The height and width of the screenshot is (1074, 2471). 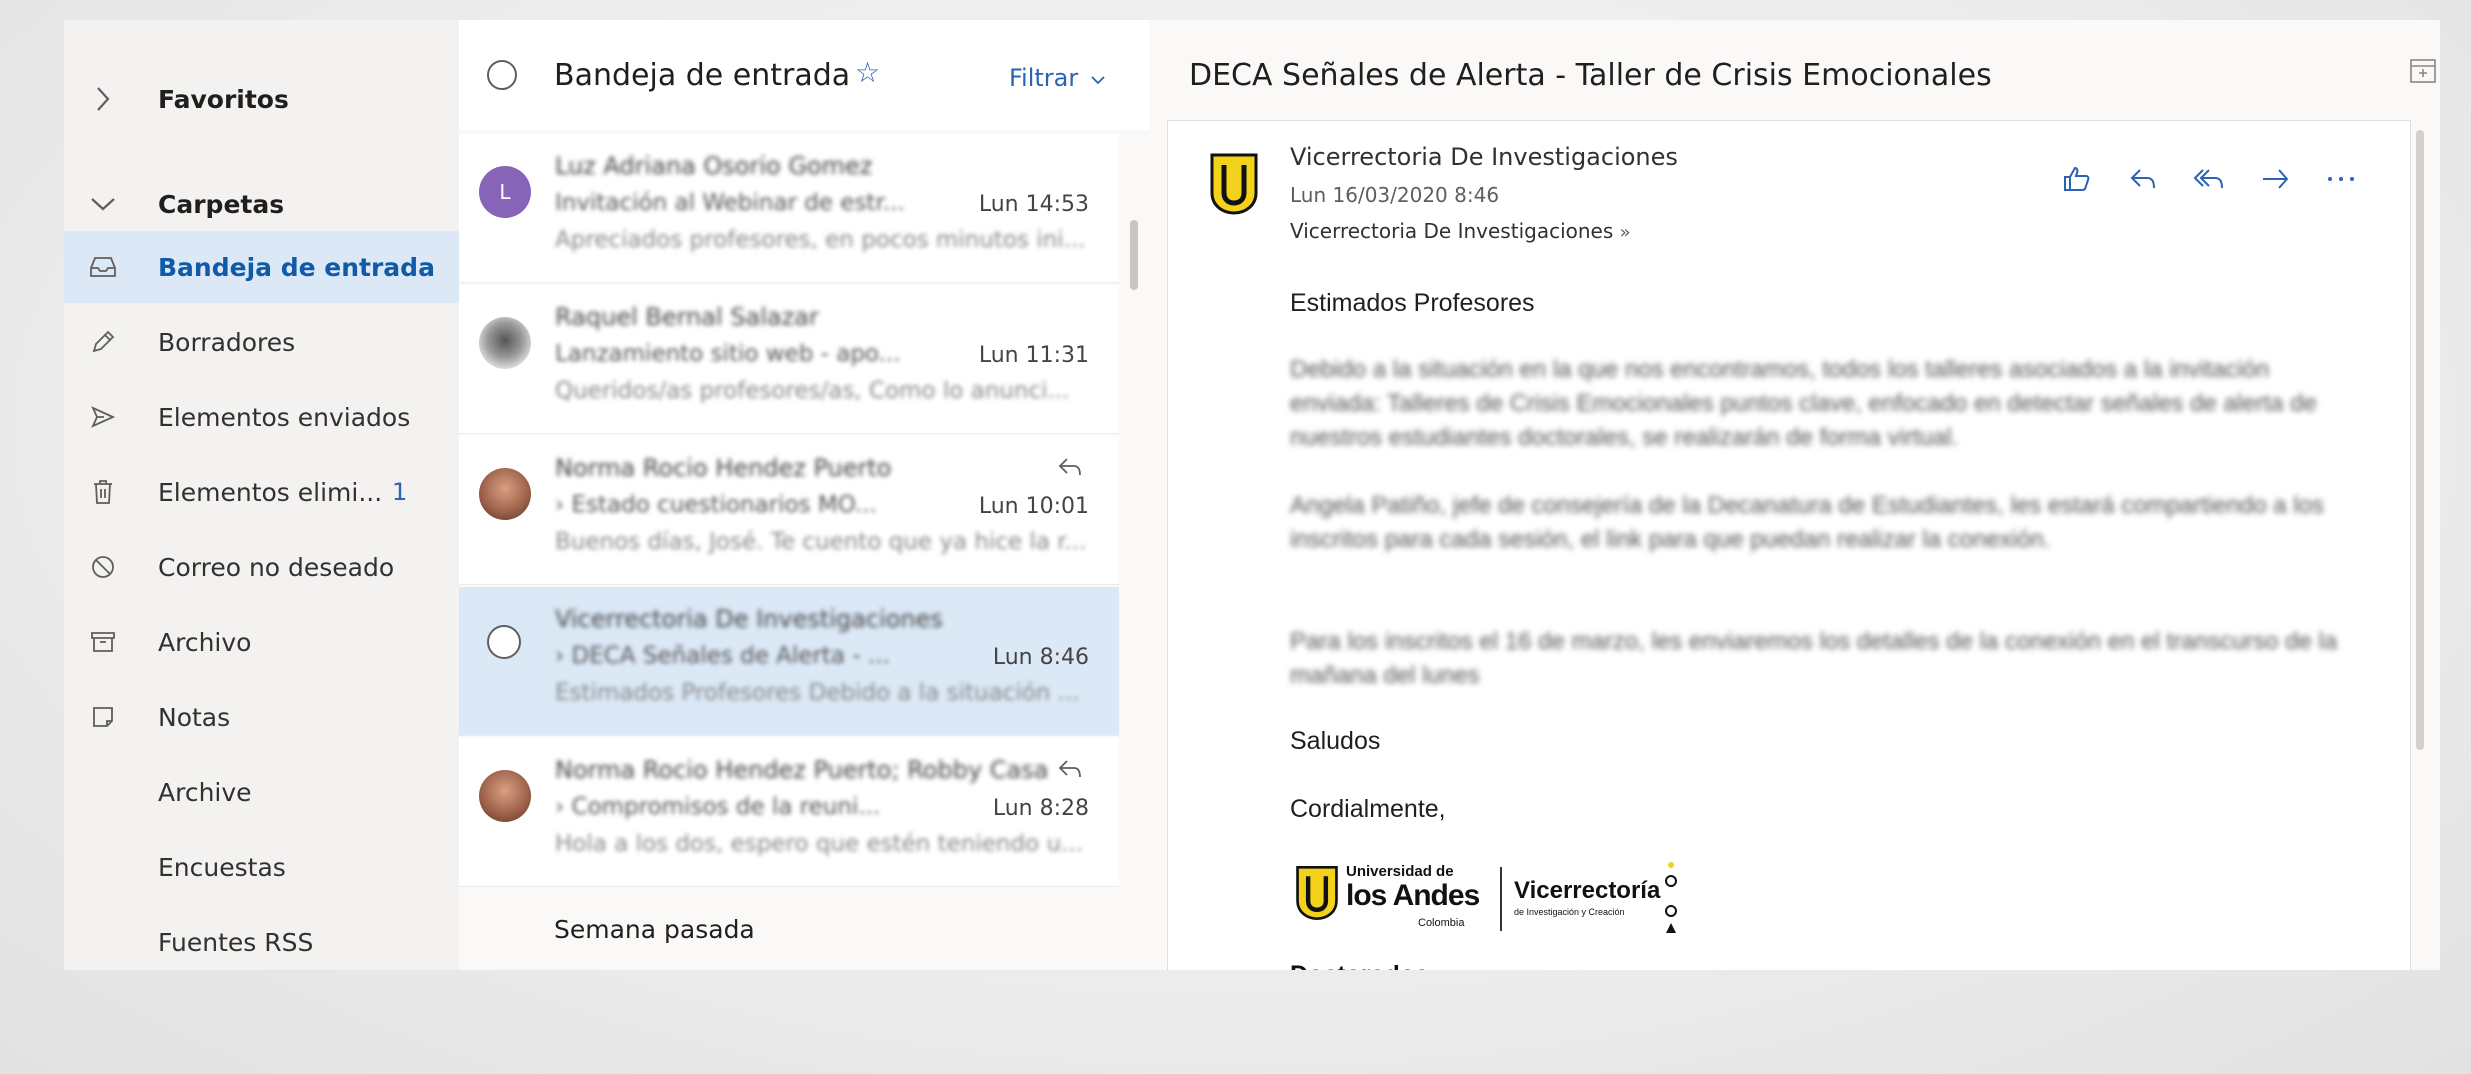 I want to click on email-actions-toolbar, so click(x=2209, y=179).